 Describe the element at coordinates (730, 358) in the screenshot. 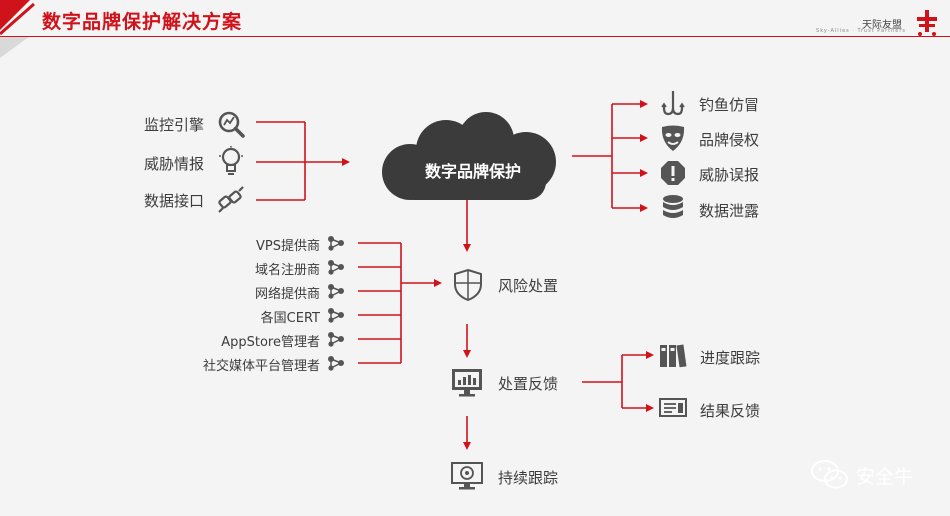

I see `output-progress-label: 进度跟踪` at that location.